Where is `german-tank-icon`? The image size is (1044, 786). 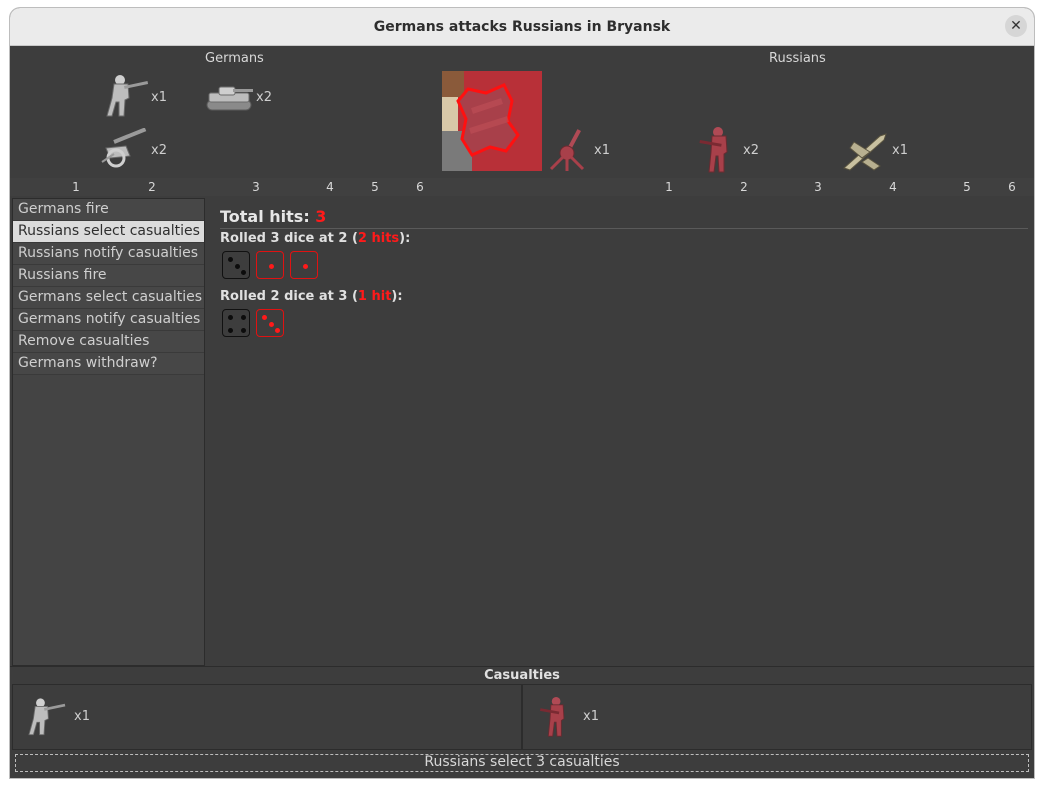 german-tank-icon is located at coordinates (229, 98).